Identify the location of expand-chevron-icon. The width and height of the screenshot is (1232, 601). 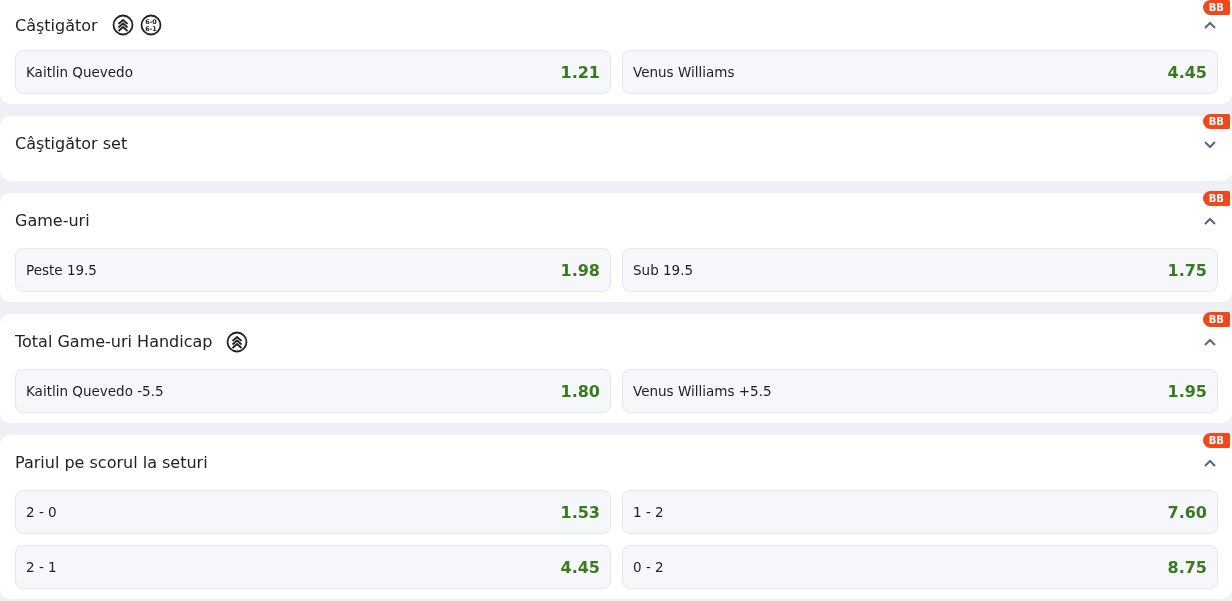
(1210, 143).